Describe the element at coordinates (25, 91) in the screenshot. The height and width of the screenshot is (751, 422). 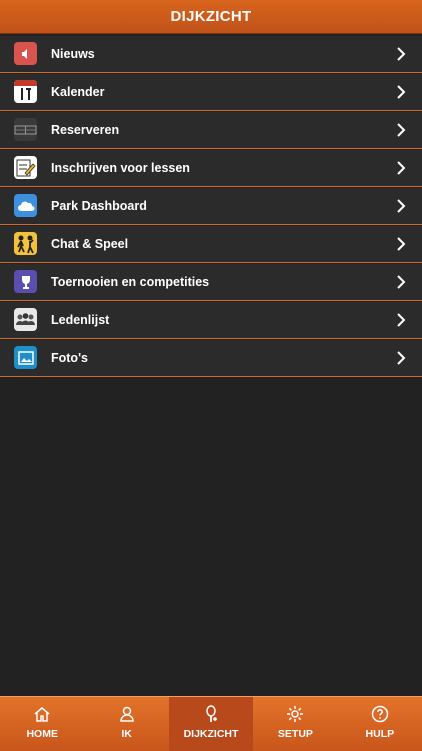
I see `calendar-icon` at that location.